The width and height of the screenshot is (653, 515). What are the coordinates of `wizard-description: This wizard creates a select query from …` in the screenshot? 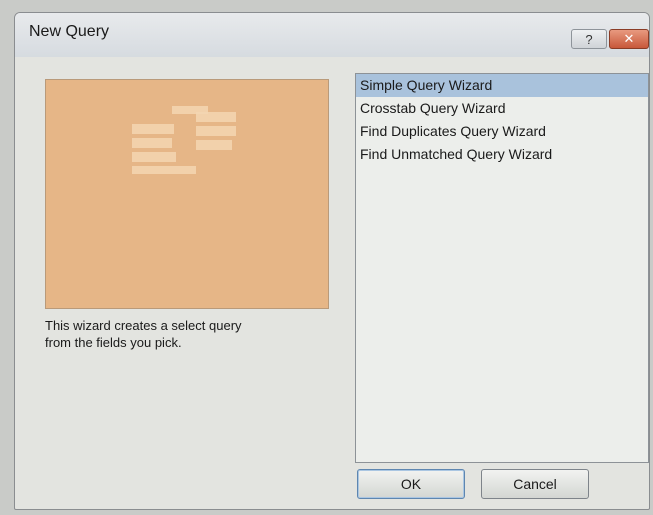 It's located at (195, 334).